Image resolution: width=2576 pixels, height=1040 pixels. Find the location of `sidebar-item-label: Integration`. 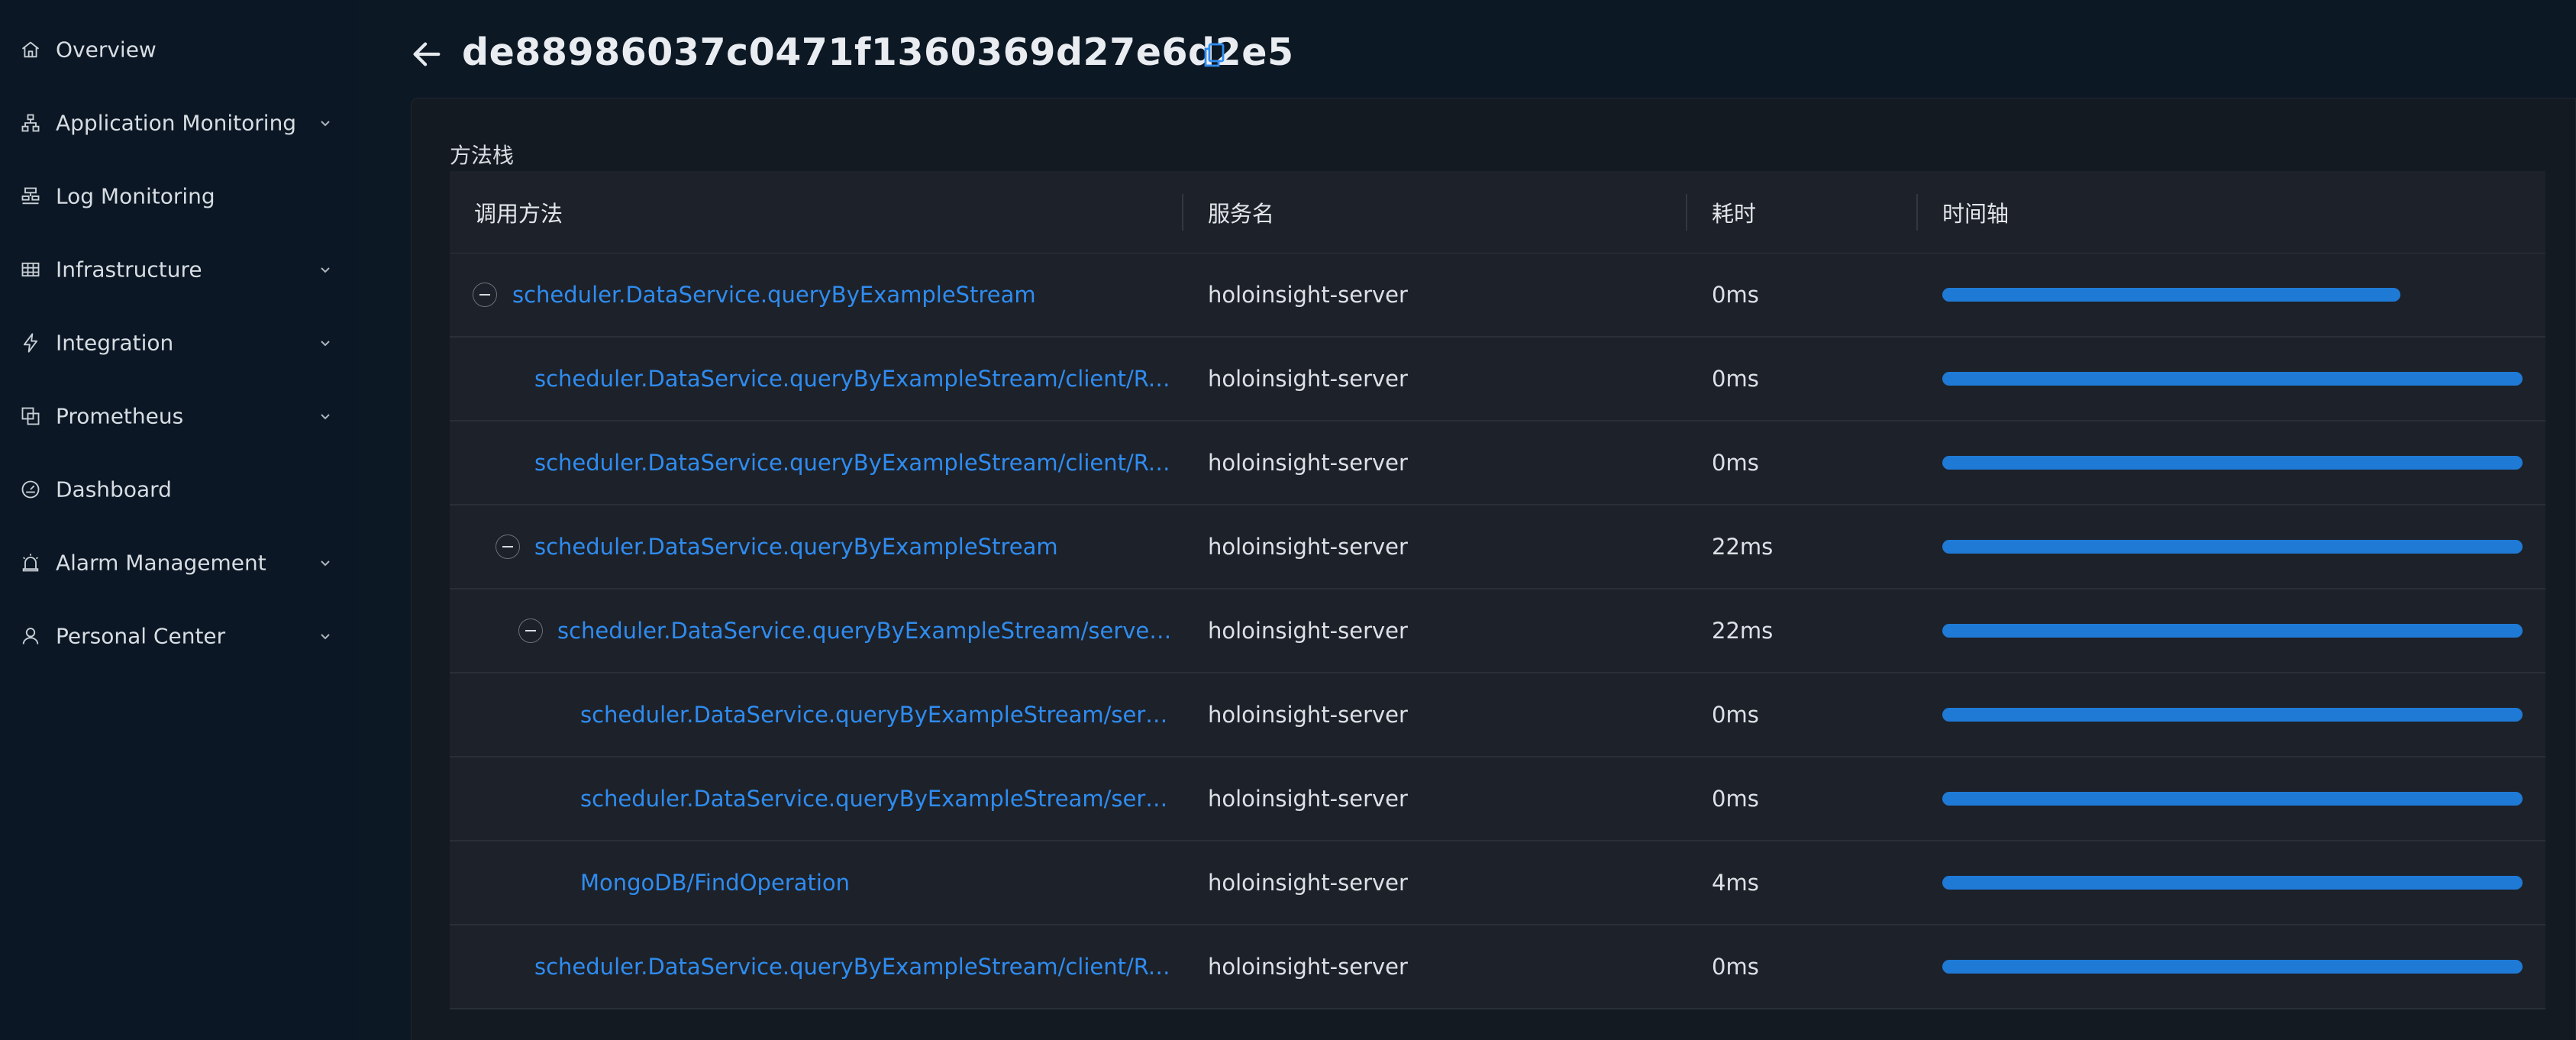

sidebar-item-label: Integration is located at coordinates (115, 343).